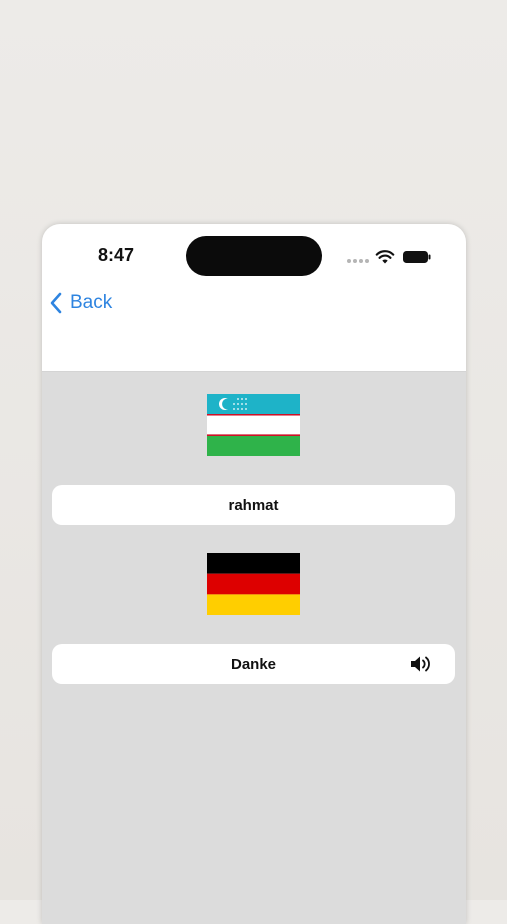  I want to click on wifi-icon, so click(385, 257).